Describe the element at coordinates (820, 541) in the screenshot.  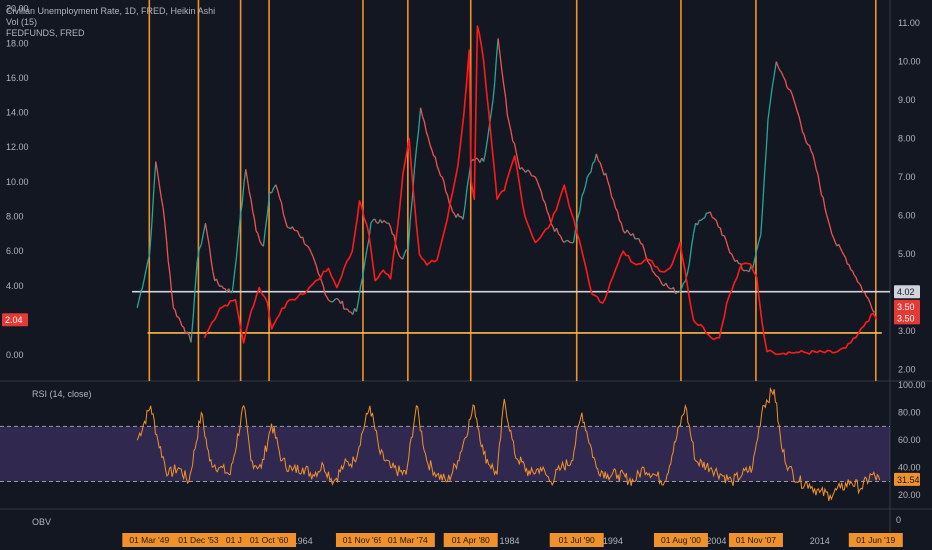
I see `x-axis-tick: 2014` at that location.